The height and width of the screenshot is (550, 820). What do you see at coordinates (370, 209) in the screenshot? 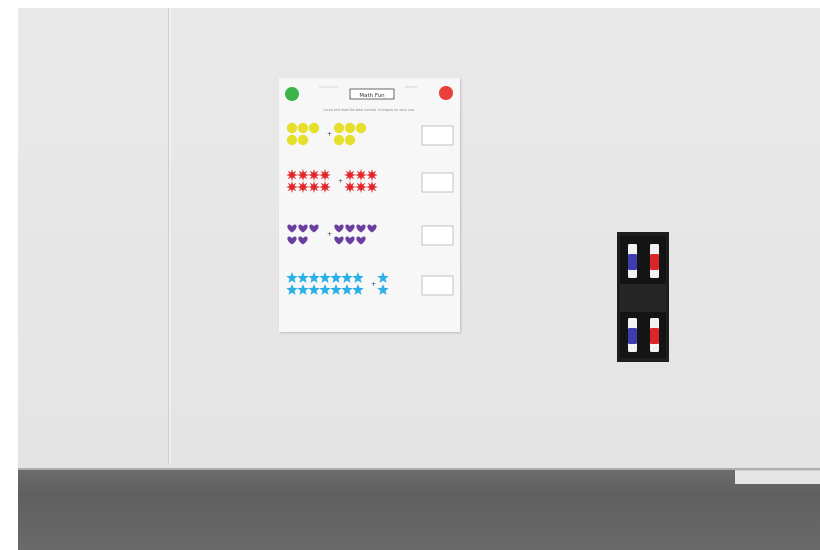
I see `rows-group: + + + +` at bounding box center [370, 209].